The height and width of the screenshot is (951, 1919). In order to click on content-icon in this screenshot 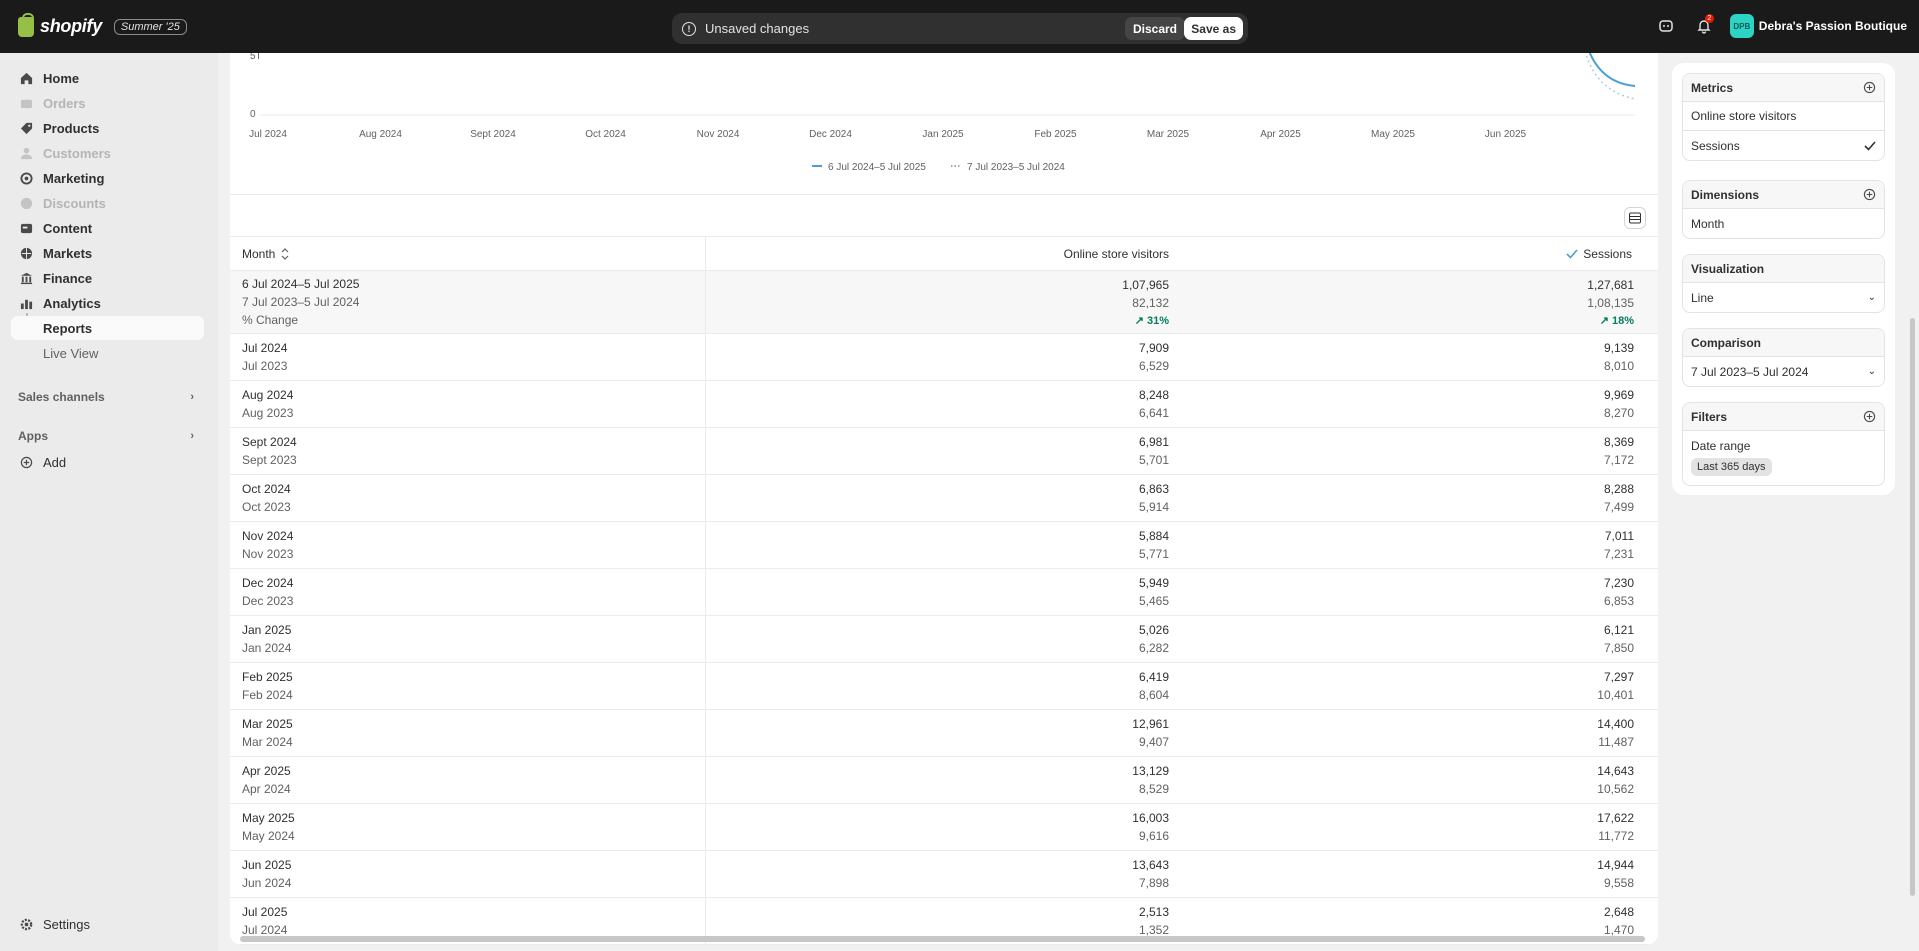, I will do `click(26, 228)`.